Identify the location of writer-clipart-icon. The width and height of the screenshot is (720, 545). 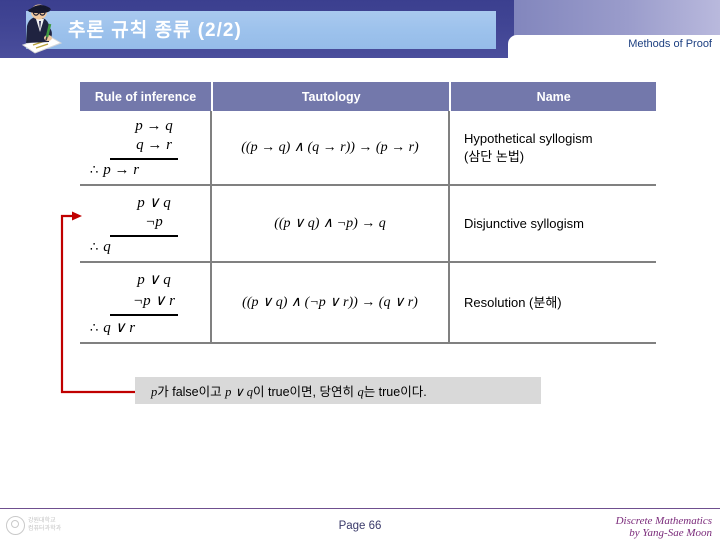
(37, 29).